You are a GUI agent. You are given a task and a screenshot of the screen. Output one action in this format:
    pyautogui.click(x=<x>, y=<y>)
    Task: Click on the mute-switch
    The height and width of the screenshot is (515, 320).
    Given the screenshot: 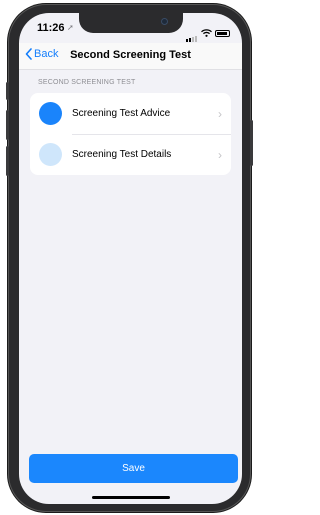 What is the action you would take?
    pyautogui.click(x=7, y=91)
    